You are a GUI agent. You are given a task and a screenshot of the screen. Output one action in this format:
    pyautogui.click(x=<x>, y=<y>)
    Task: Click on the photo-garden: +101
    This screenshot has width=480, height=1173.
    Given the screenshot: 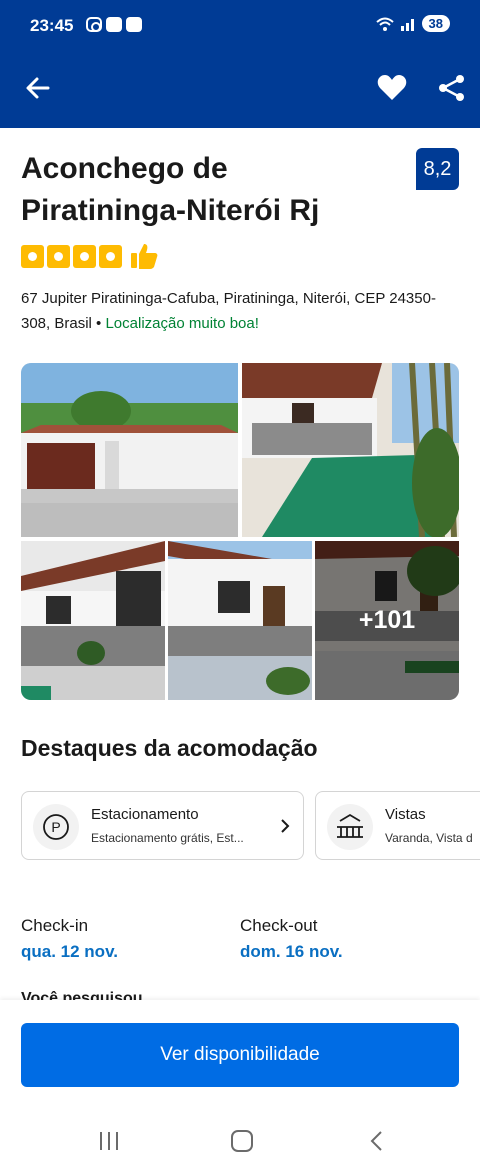 What is the action you would take?
    pyautogui.click(x=387, y=620)
    